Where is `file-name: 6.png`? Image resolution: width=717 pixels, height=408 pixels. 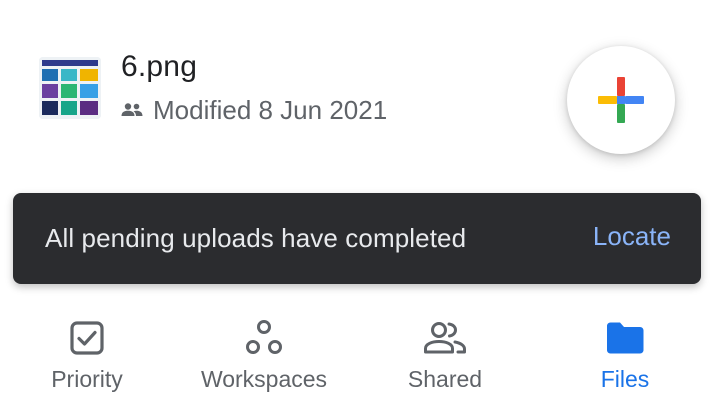 file-name: 6.png is located at coordinates (159, 66).